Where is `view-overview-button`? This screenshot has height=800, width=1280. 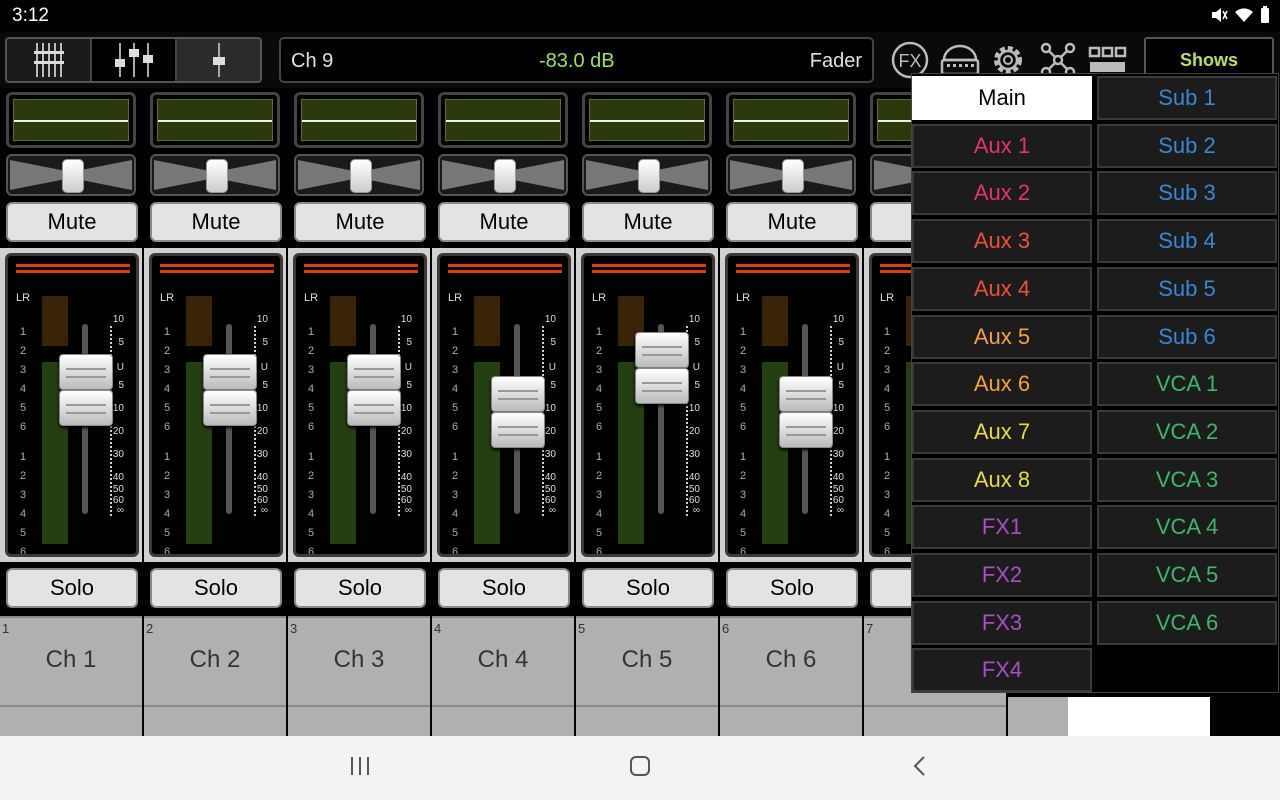 view-overview-button is located at coordinates (49, 60).